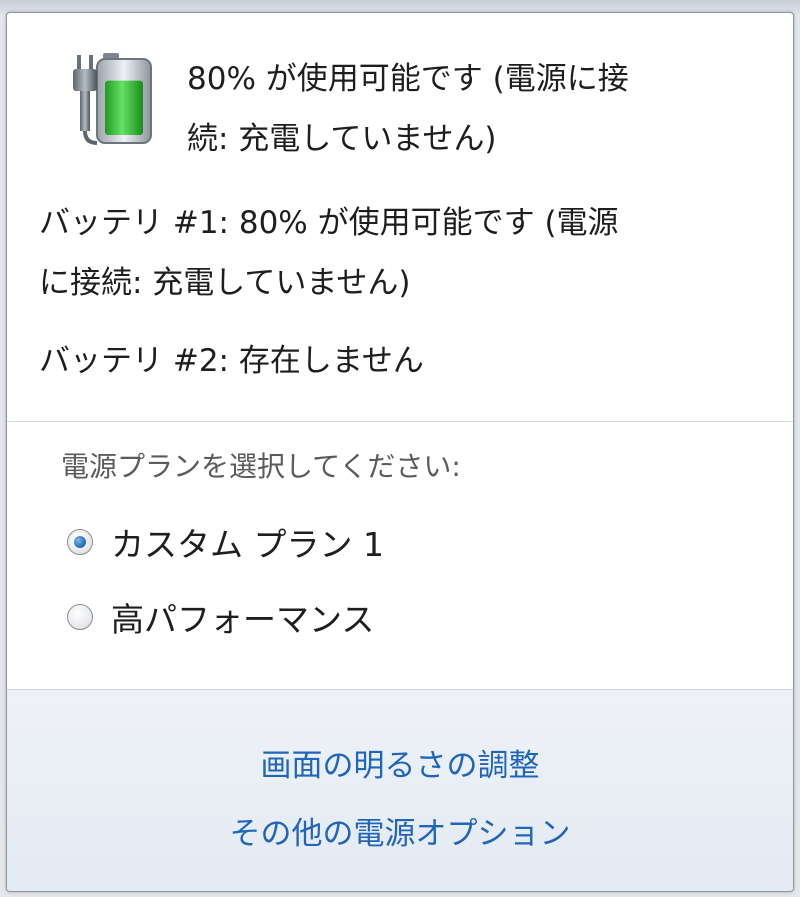 The image size is (800, 897). Describe the element at coordinates (342, 139) in the screenshot. I see `battery-status-line-2: 続: 充電していません)` at that location.